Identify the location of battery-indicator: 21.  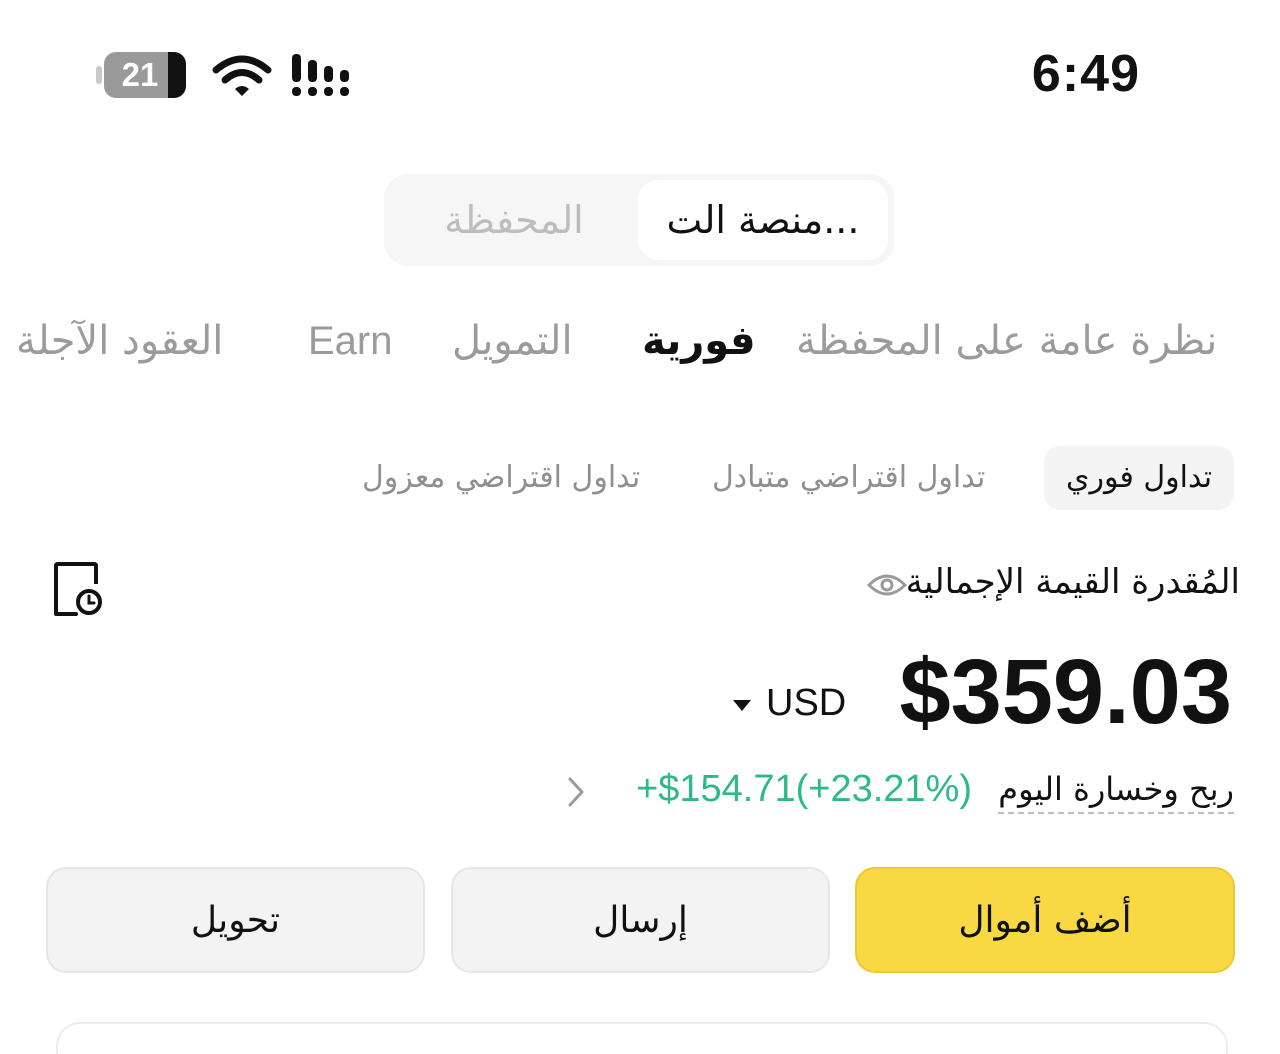
(143, 75).